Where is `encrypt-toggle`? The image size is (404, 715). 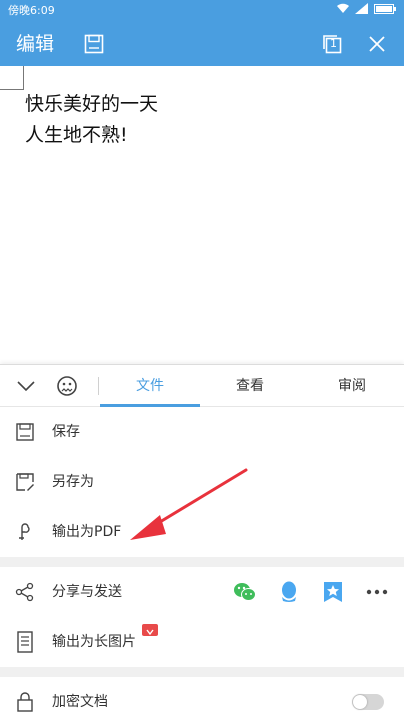
encrypt-toggle is located at coordinates (368, 702).